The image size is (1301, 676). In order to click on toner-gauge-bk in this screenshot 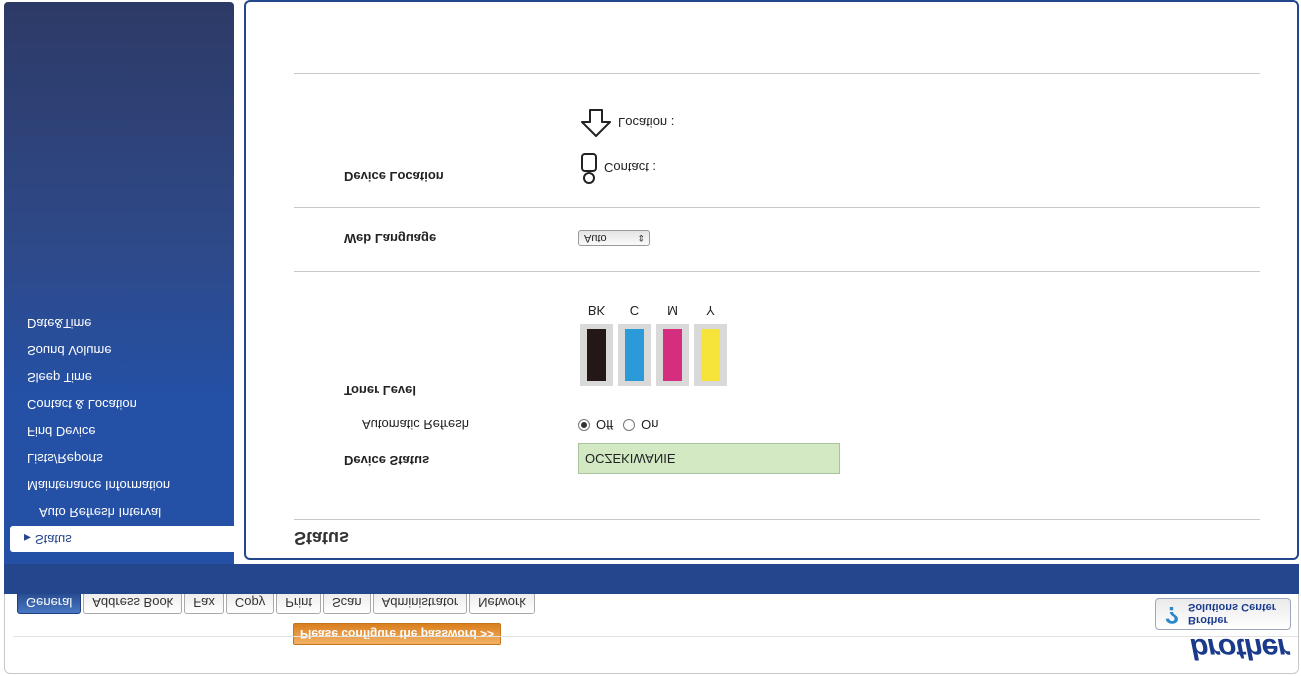, I will do `click(596, 355)`.